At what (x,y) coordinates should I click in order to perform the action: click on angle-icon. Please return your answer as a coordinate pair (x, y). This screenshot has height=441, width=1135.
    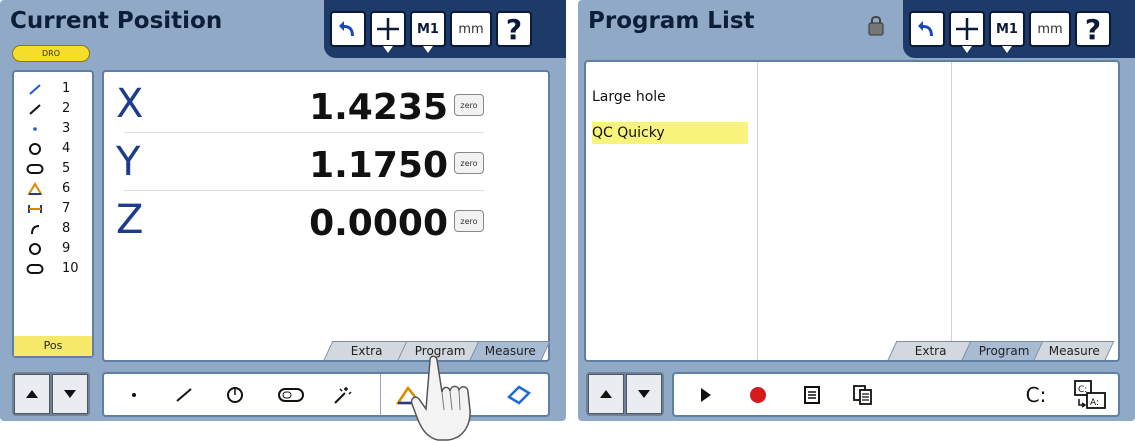
    Looking at the image, I should click on (35, 188).